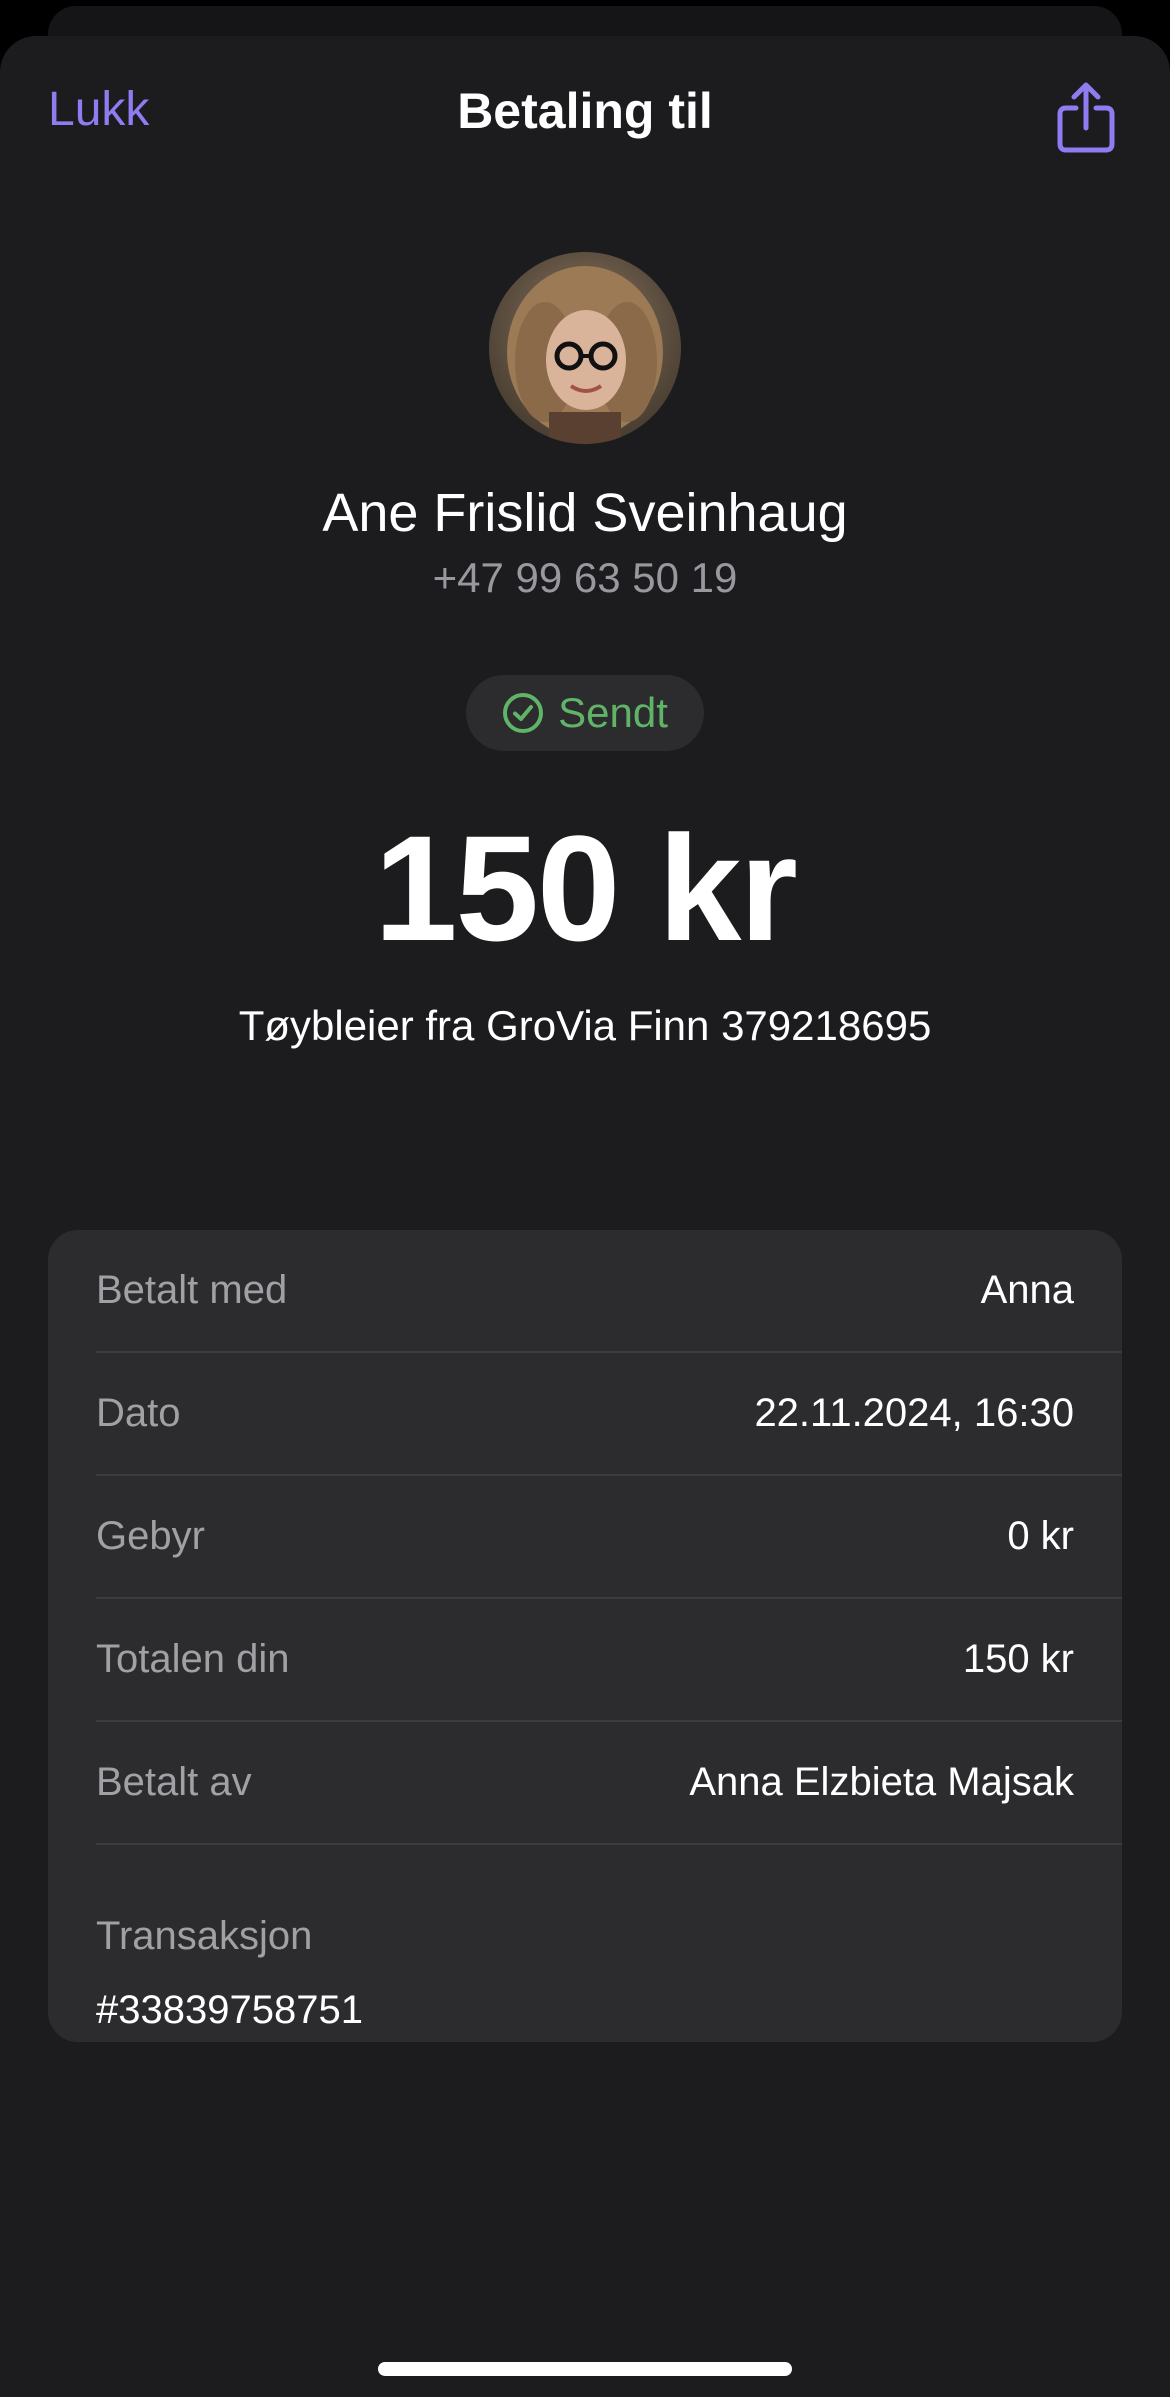  Describe the element at coordinates (609, 1537) in the screenshot. I see `detail-row-fee: Gebyr 0 kr` at that location.